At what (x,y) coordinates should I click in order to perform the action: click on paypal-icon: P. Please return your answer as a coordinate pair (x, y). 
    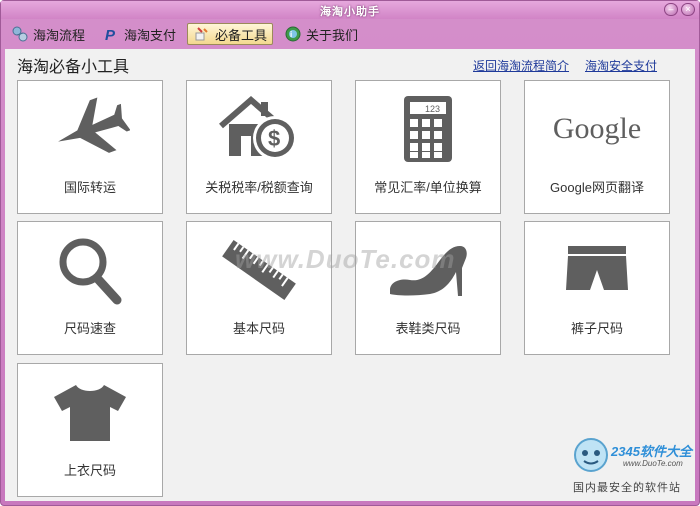
    Looking at the image, I should click on (111, 34).